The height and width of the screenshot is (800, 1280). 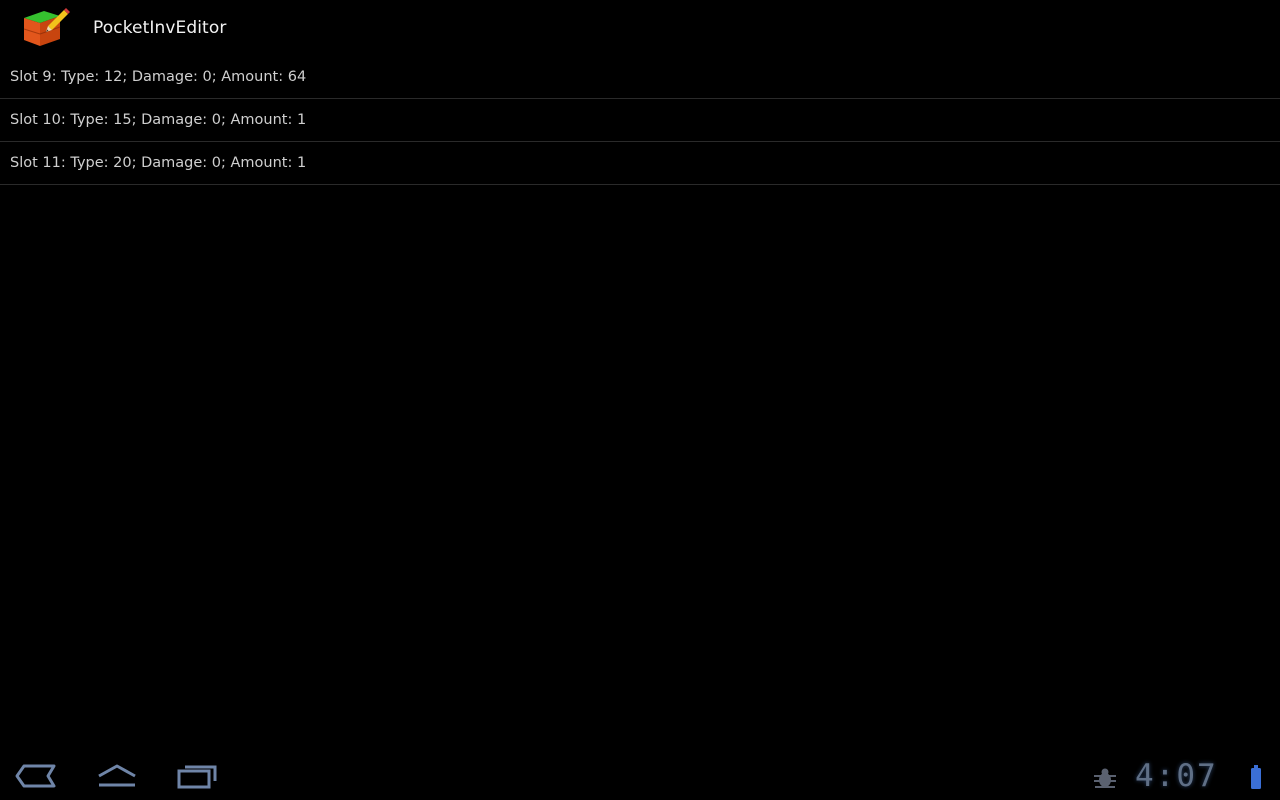 I want to click on list-item: Slot 11: Type: 20; Damage: 0; Amount: 1, so click(x=640, y=163).